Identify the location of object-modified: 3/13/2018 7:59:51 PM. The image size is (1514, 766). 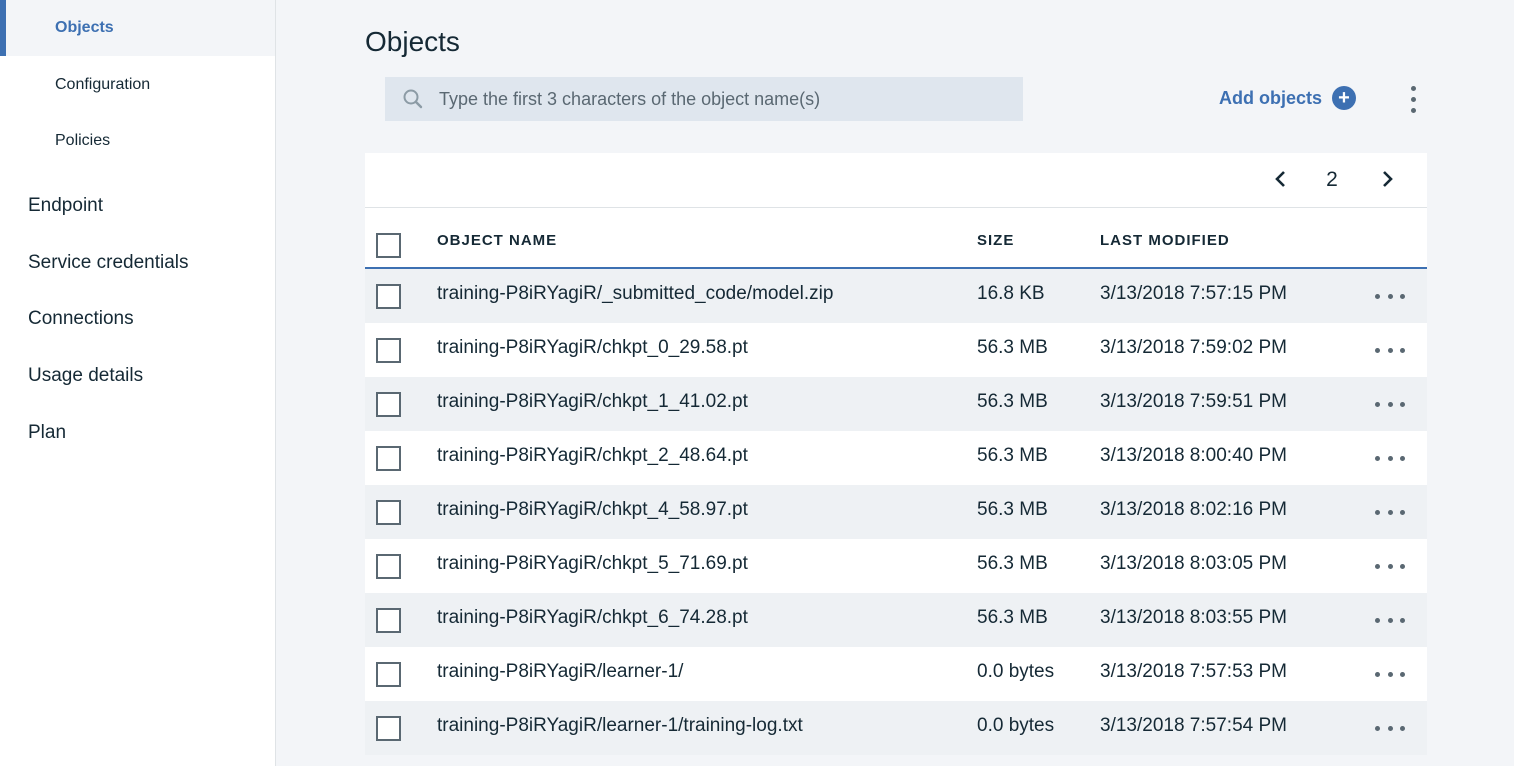
(1193, 401).